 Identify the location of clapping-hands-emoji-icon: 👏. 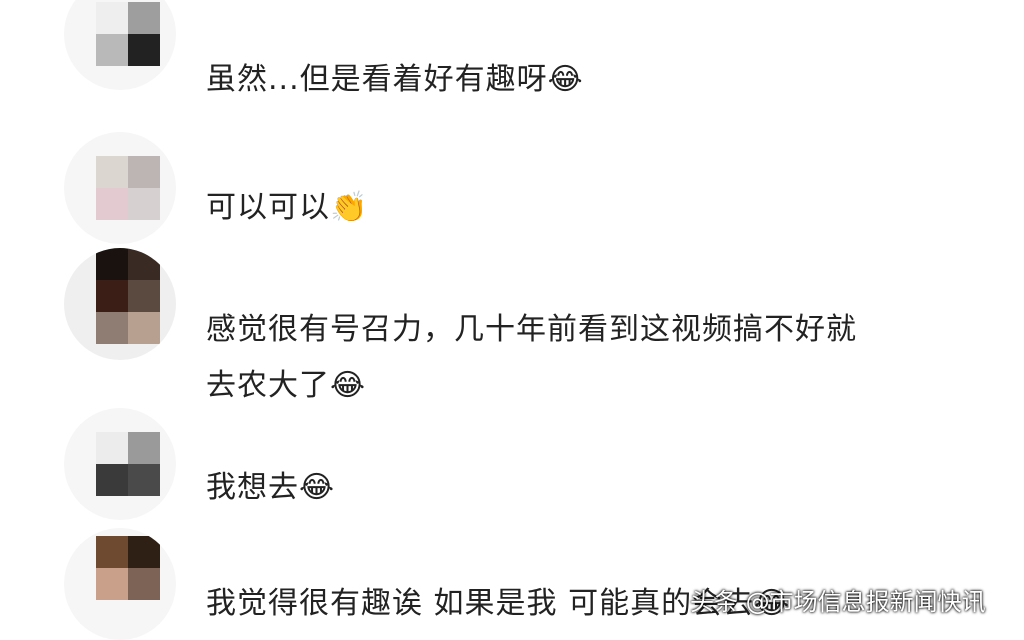
(349, 207).